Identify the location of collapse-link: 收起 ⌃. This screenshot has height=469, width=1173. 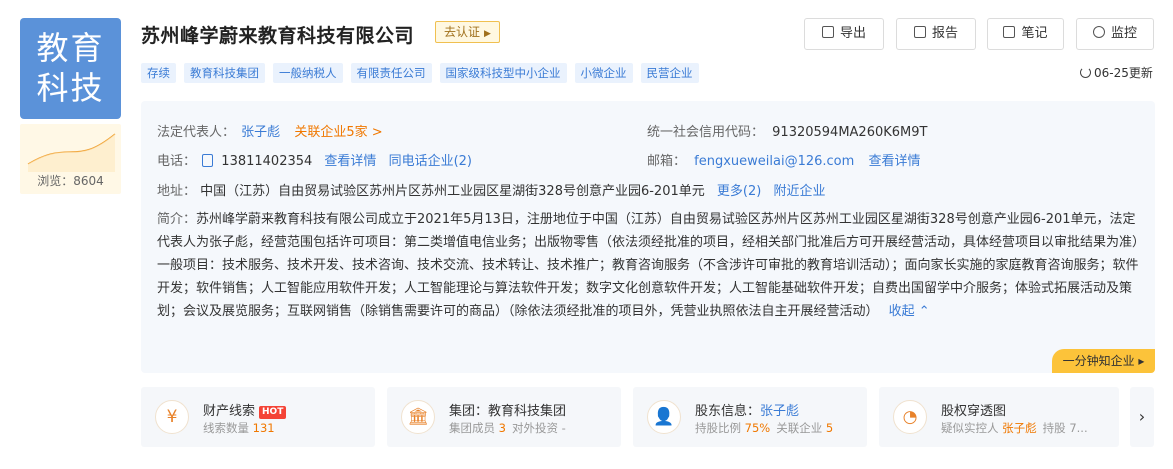
(909, 311).